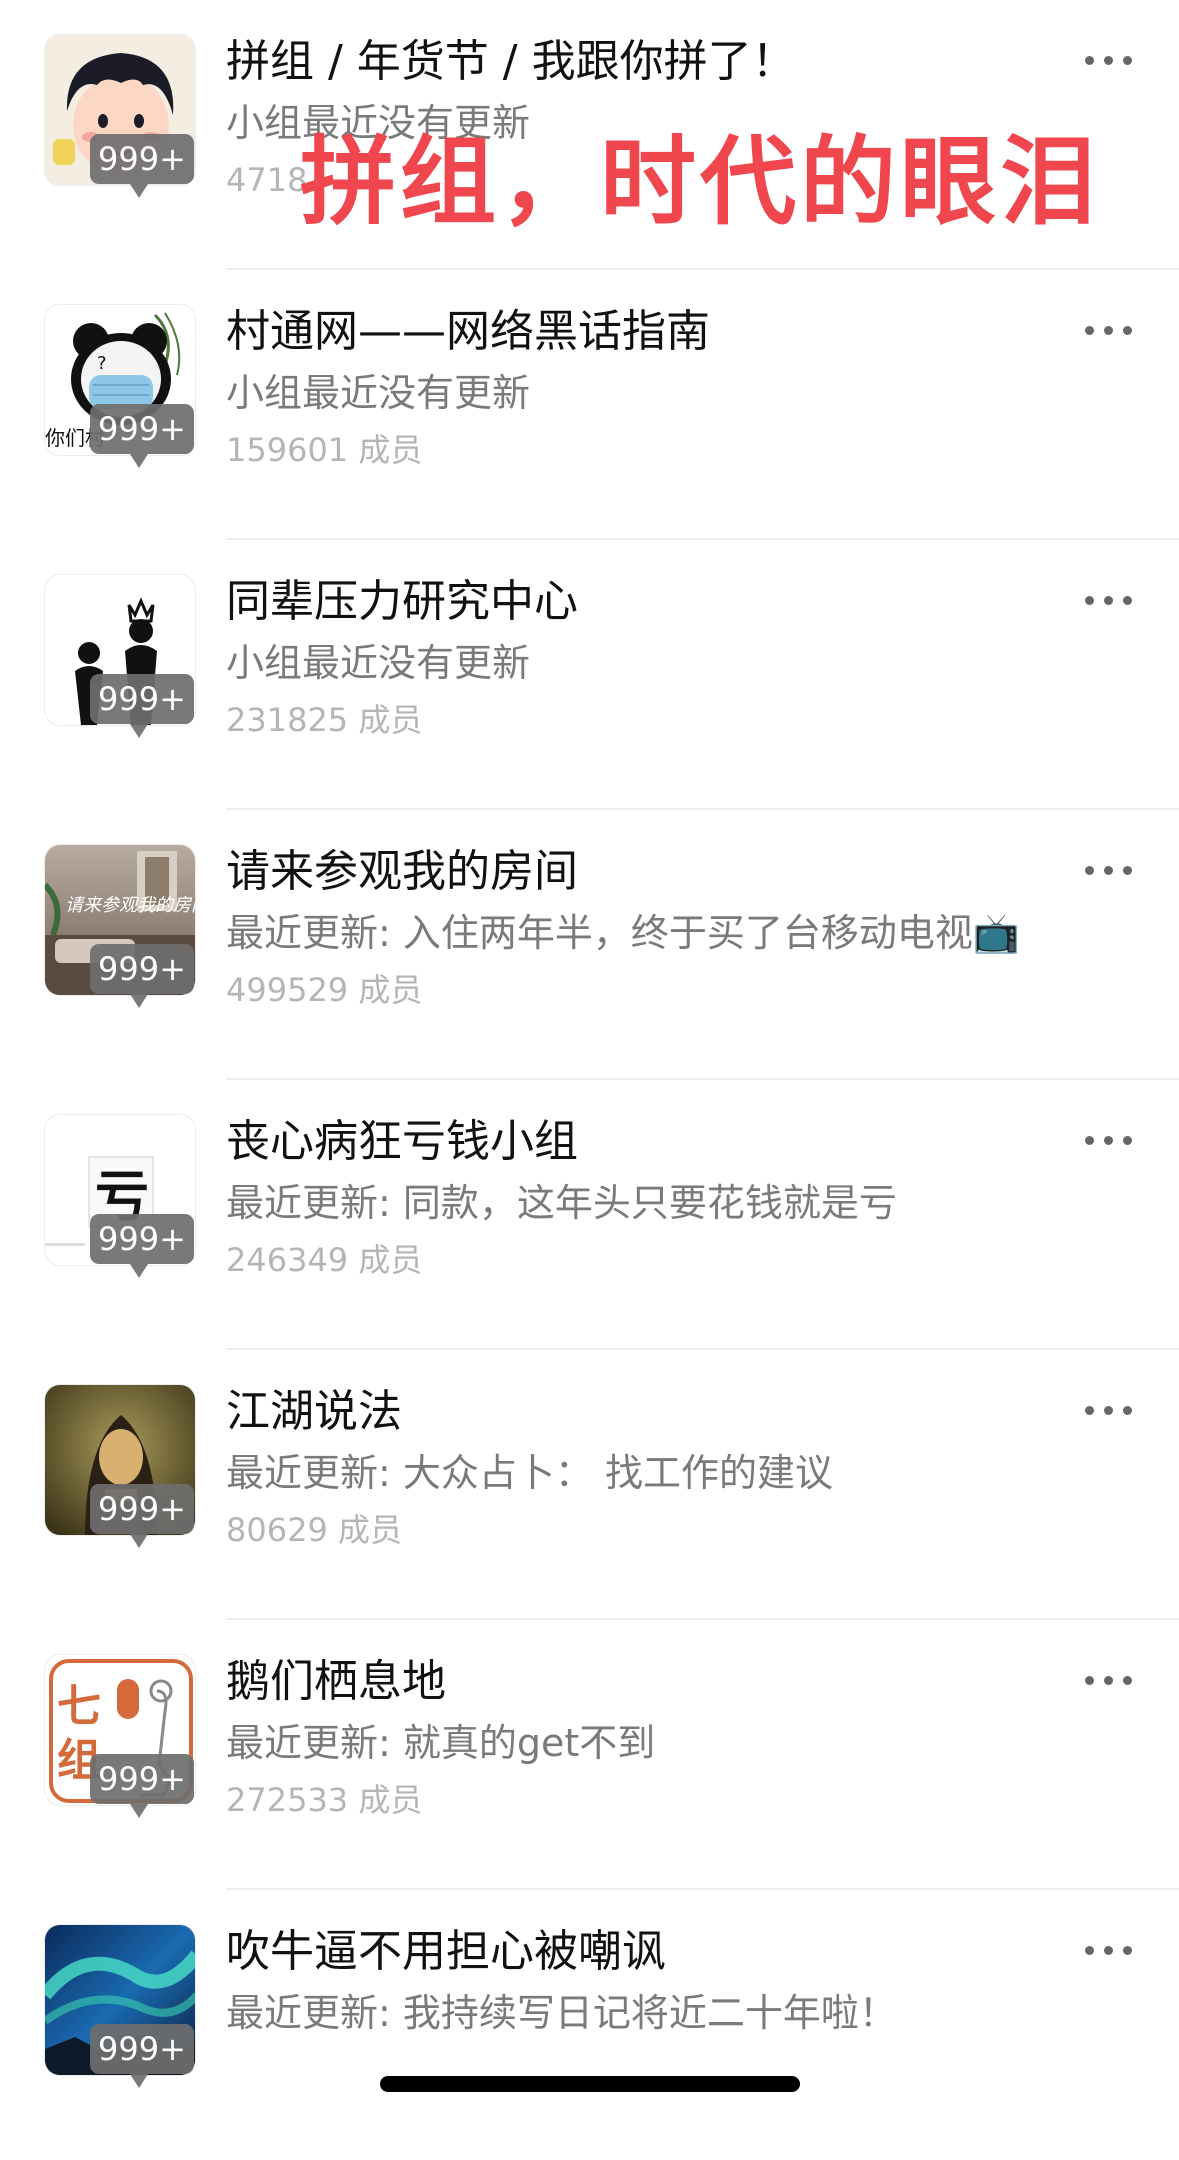 Image resolution: width=1179 pixels, height=2160 pixels. I want to click on group-row-chuiniu: 999+ 吹牛逼不用担心被嘲讽 最近更新: 我持续写日记将近二十年啦！, so click(589, 2025).